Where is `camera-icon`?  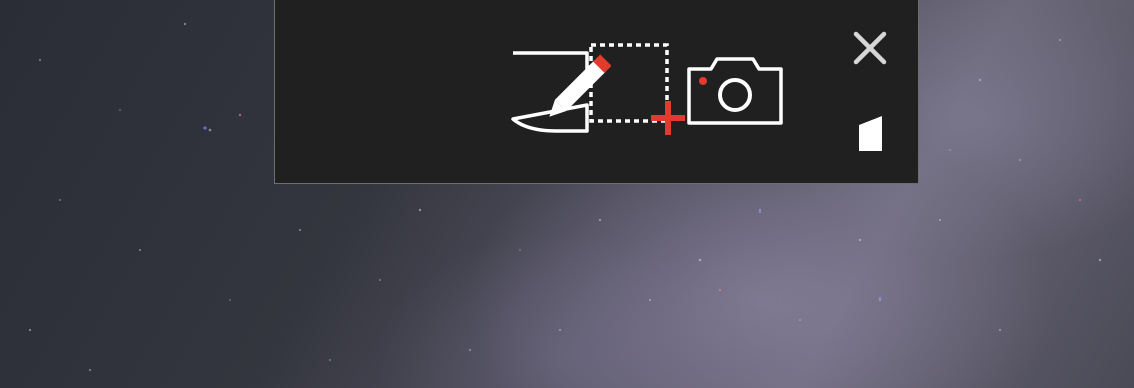
camera-icon is located at coordinates (735, 91).